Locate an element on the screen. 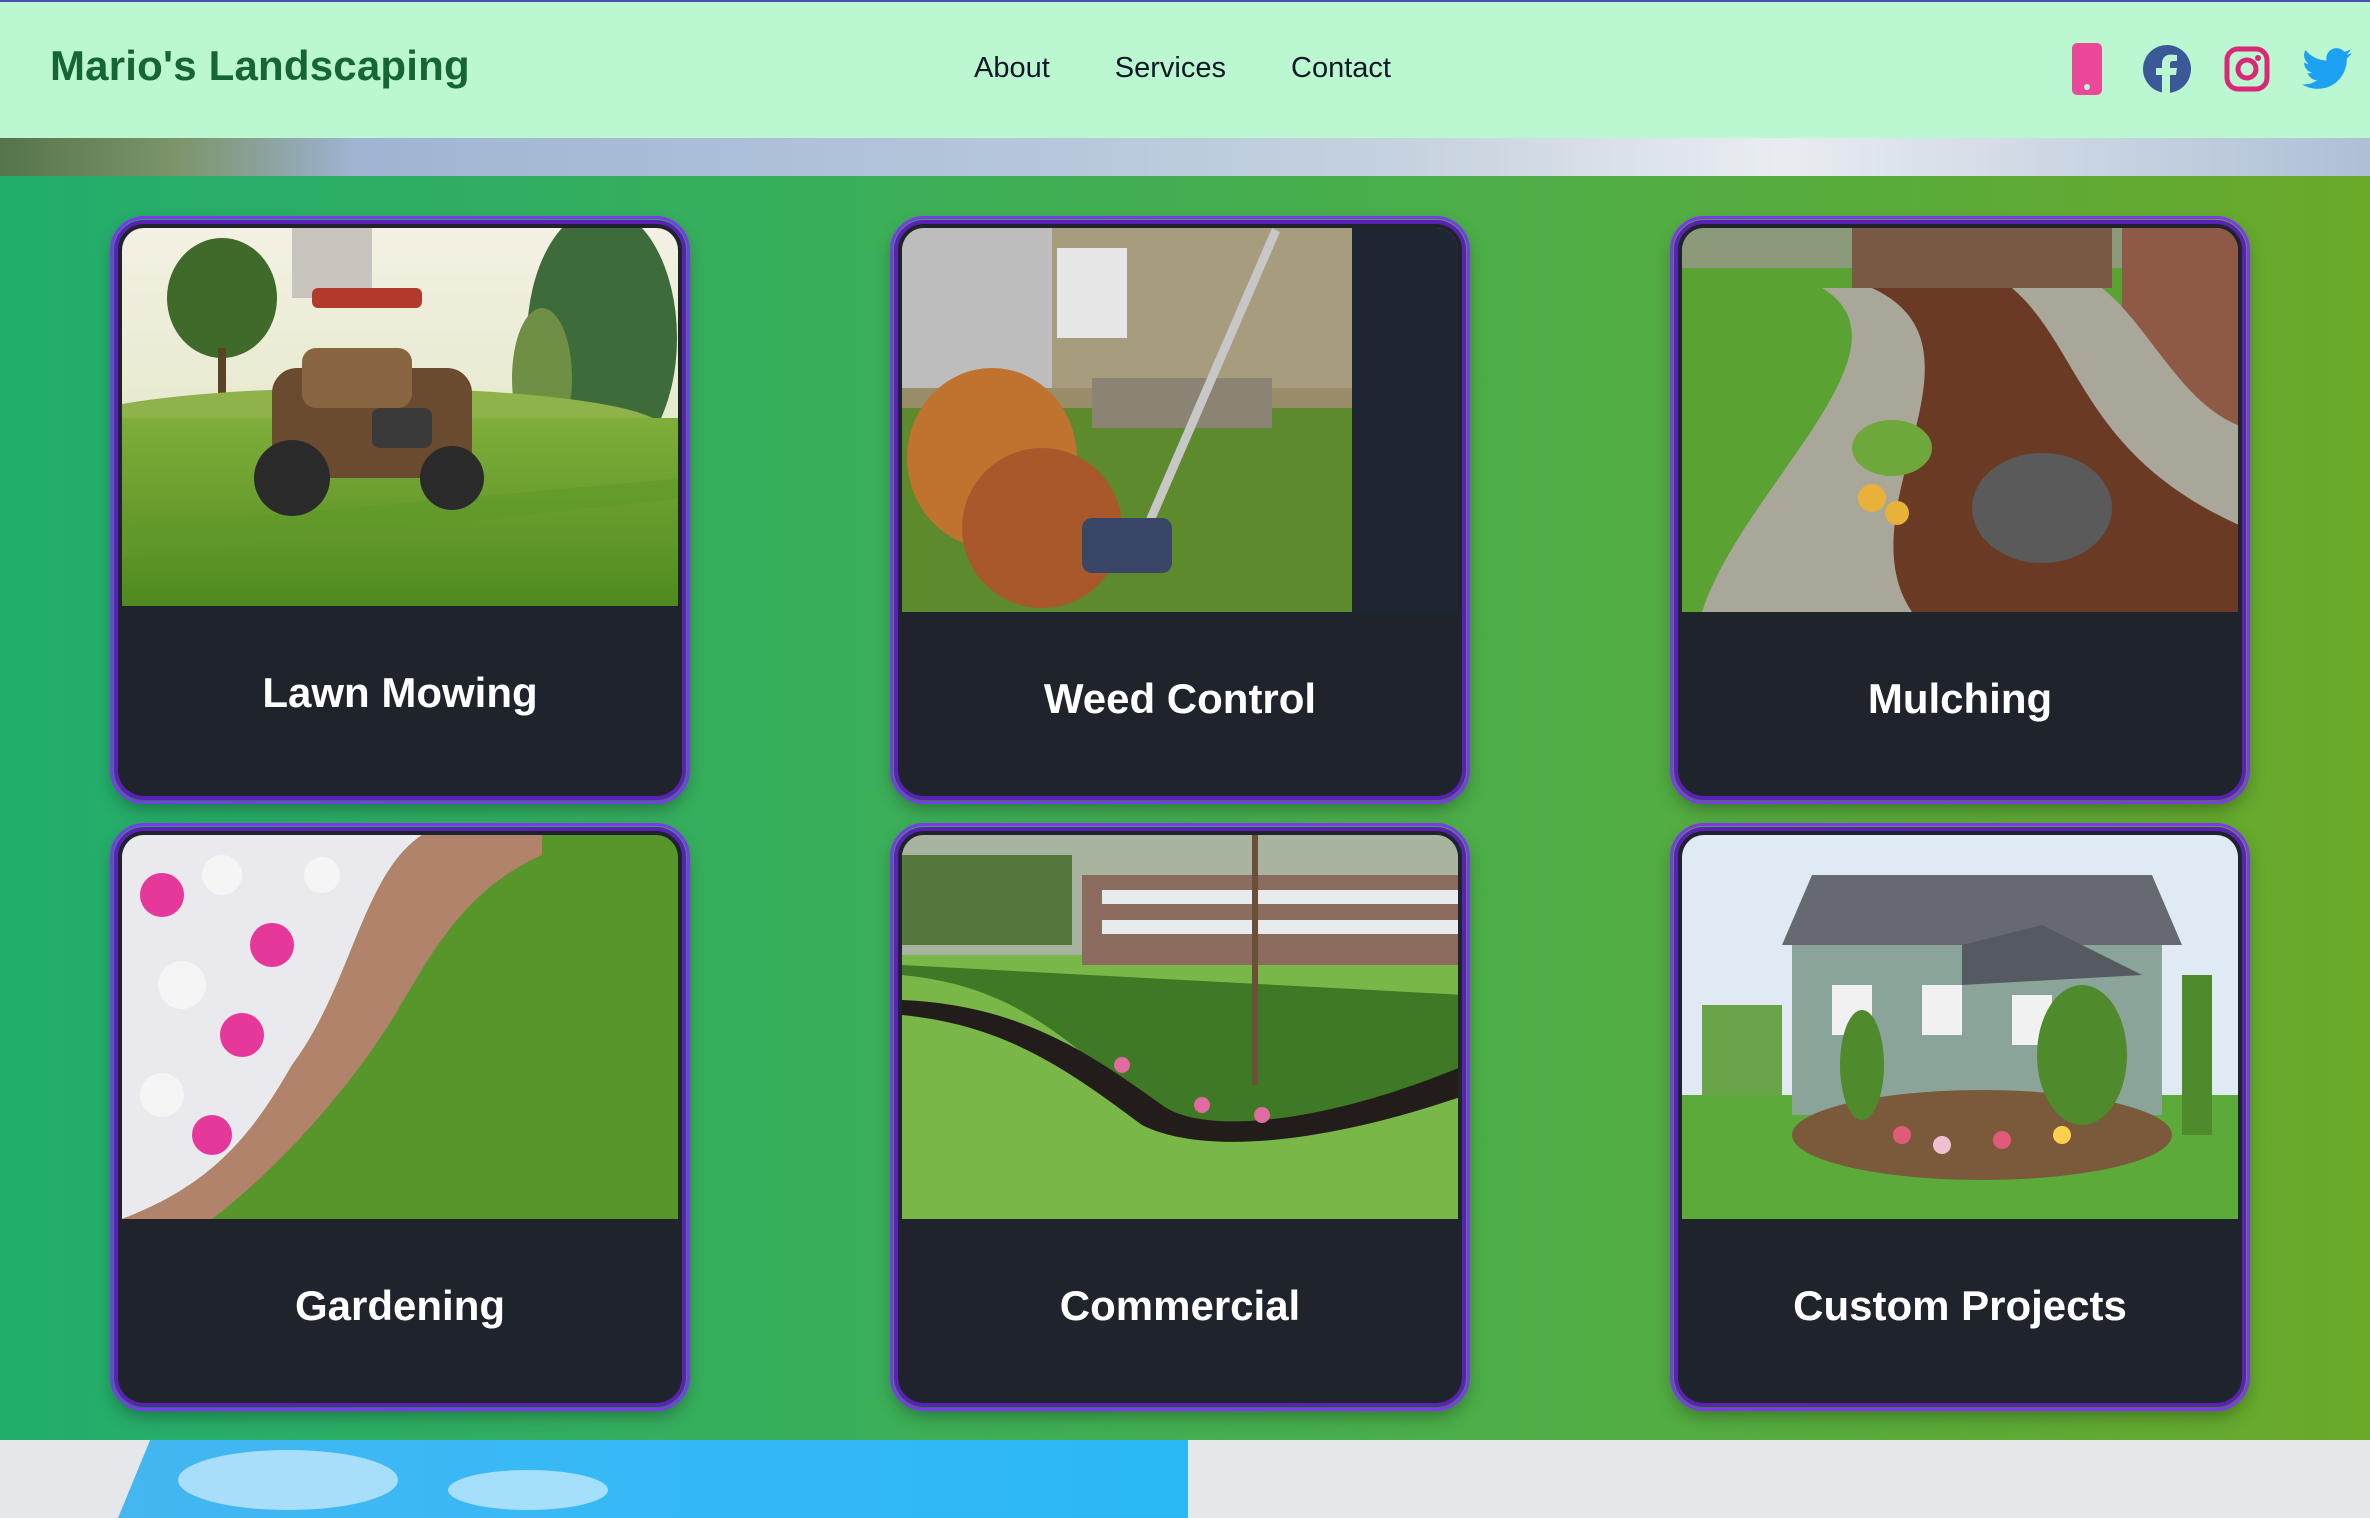 The width and height of the screenshot is (2370, 1518). service-title: Commercial is located at coordinates (1180, 1305).